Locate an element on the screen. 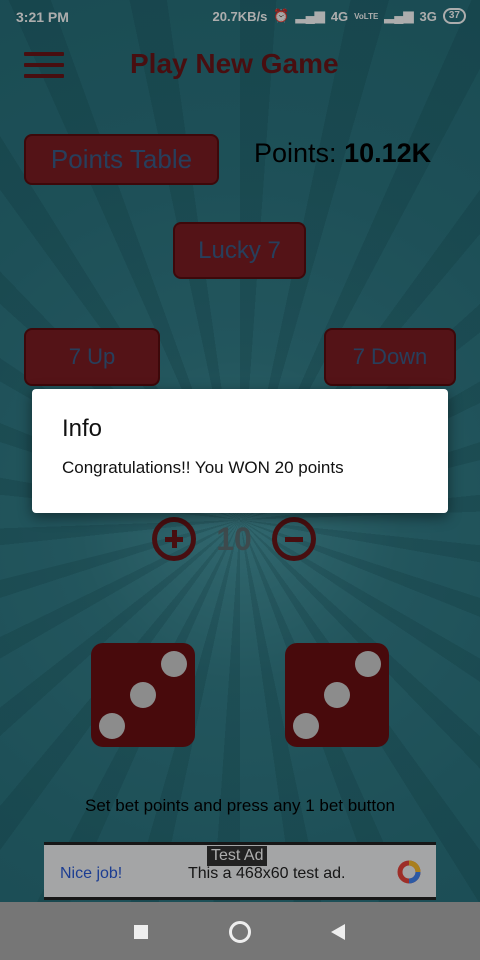 The height and width of the screenshot is (960, 480). navigation-bar is located at coordinates (240, 931).